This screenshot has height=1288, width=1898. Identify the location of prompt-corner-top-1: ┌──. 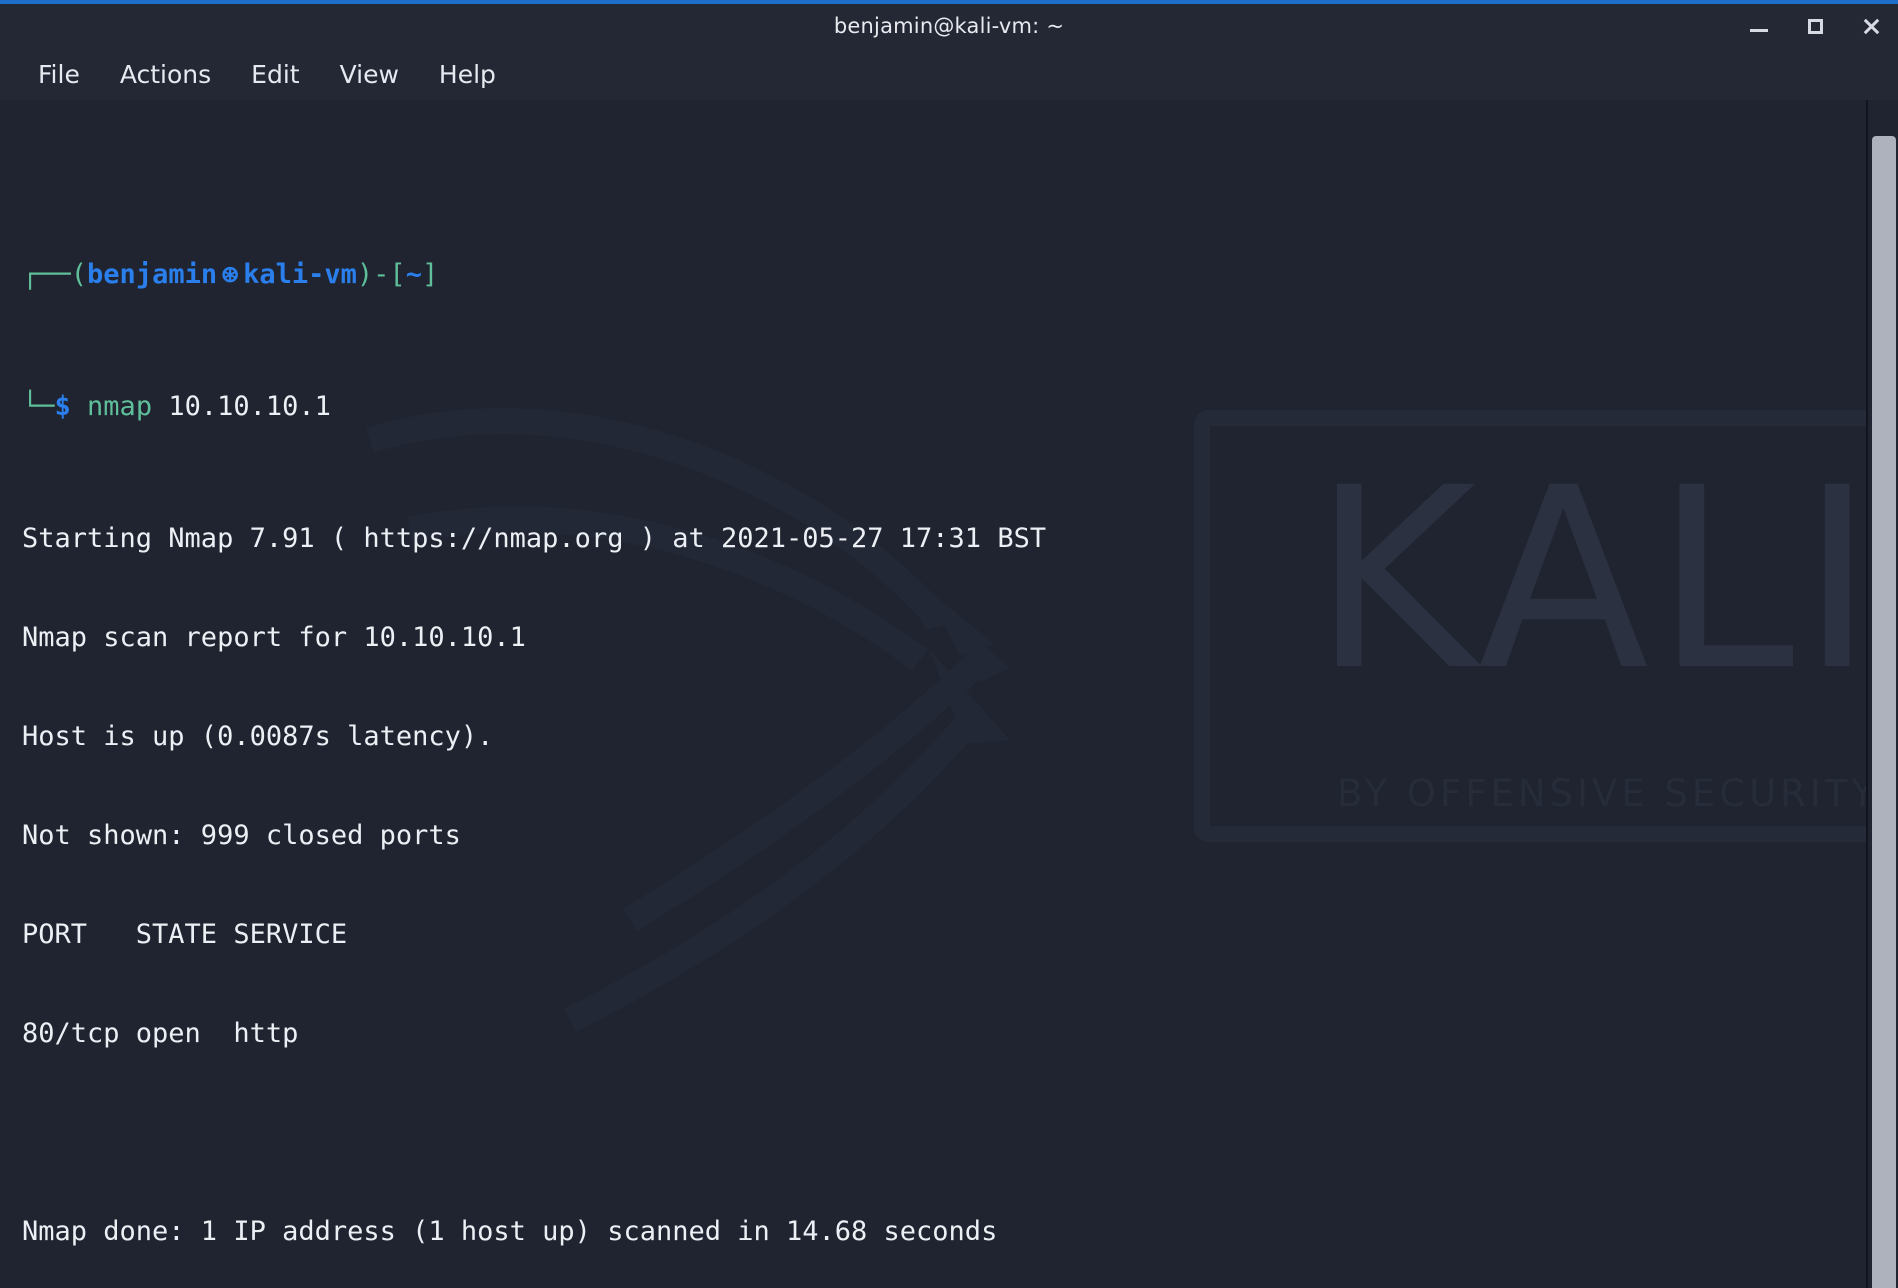
(46, 274).